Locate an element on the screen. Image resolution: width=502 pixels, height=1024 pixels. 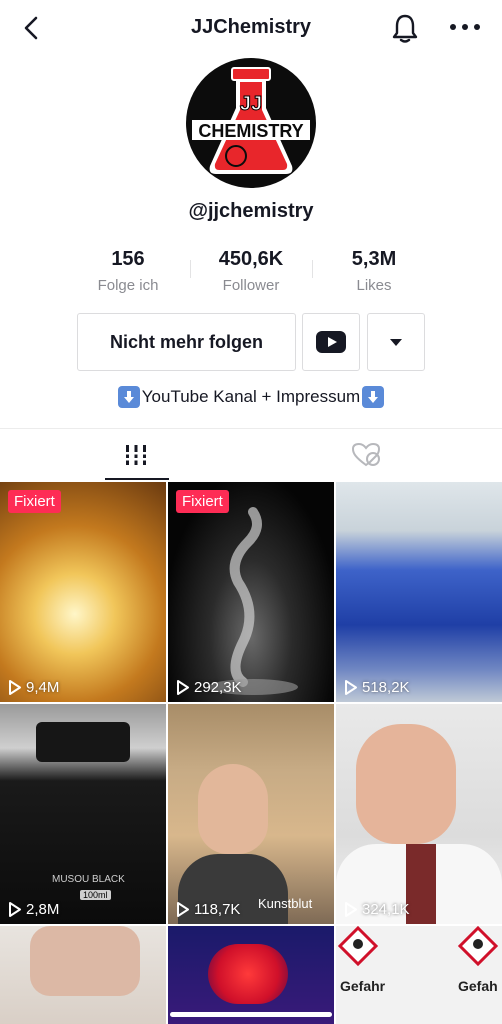
video-thumbnail: Fixiert 292,3K is located at coordinates (251, 592).